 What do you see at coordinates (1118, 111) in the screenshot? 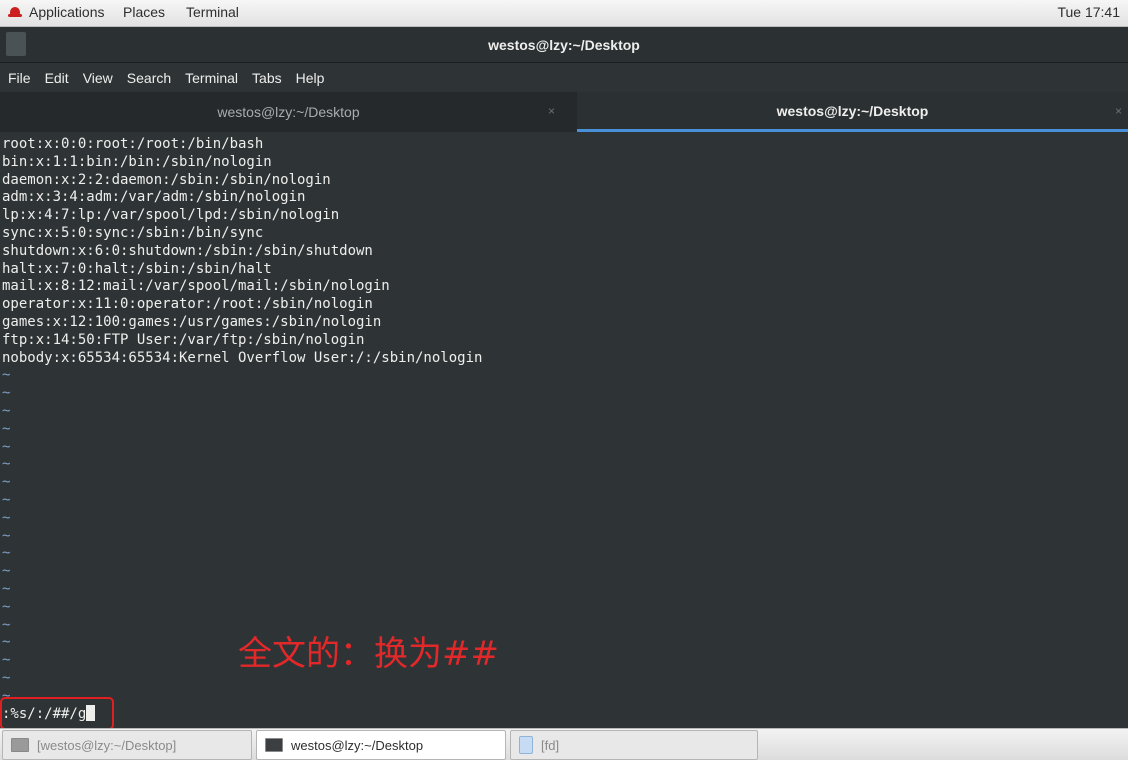
I see `tab-2-close-icon: ×` at bounding box center [1118, 111].